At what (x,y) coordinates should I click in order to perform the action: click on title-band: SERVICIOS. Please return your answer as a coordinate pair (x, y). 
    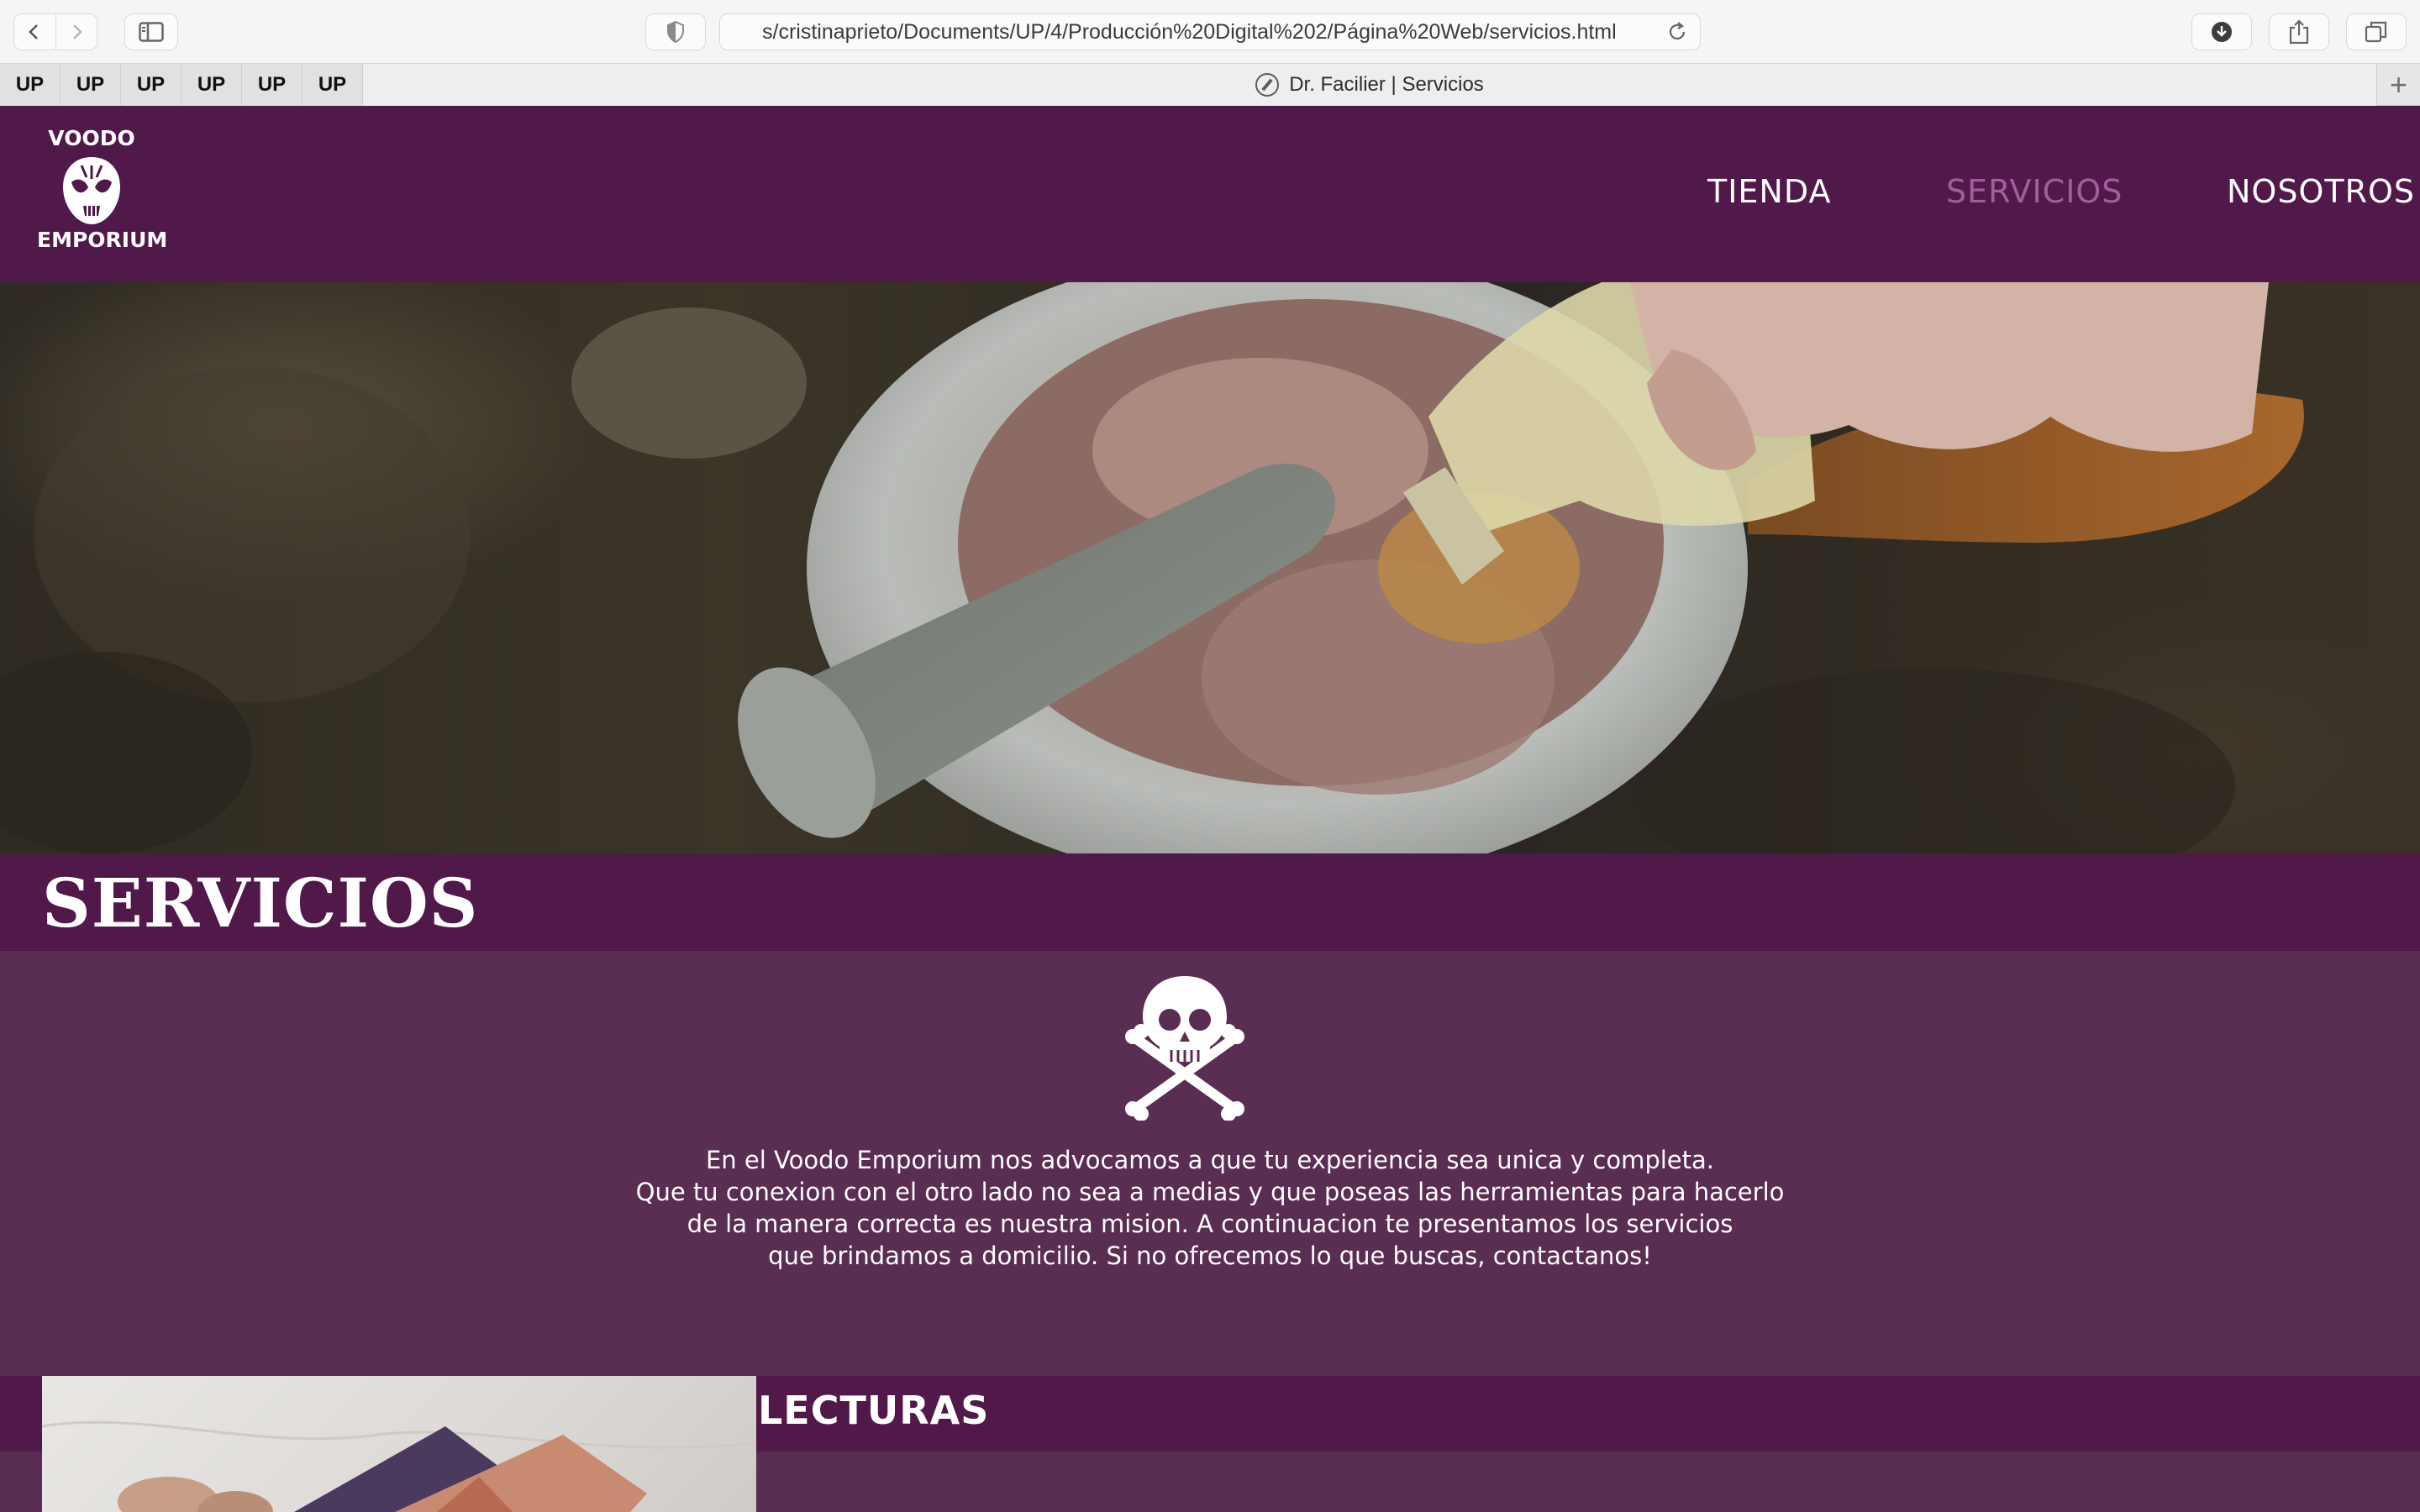
    Looking at the image, I should click on (1210, 902).